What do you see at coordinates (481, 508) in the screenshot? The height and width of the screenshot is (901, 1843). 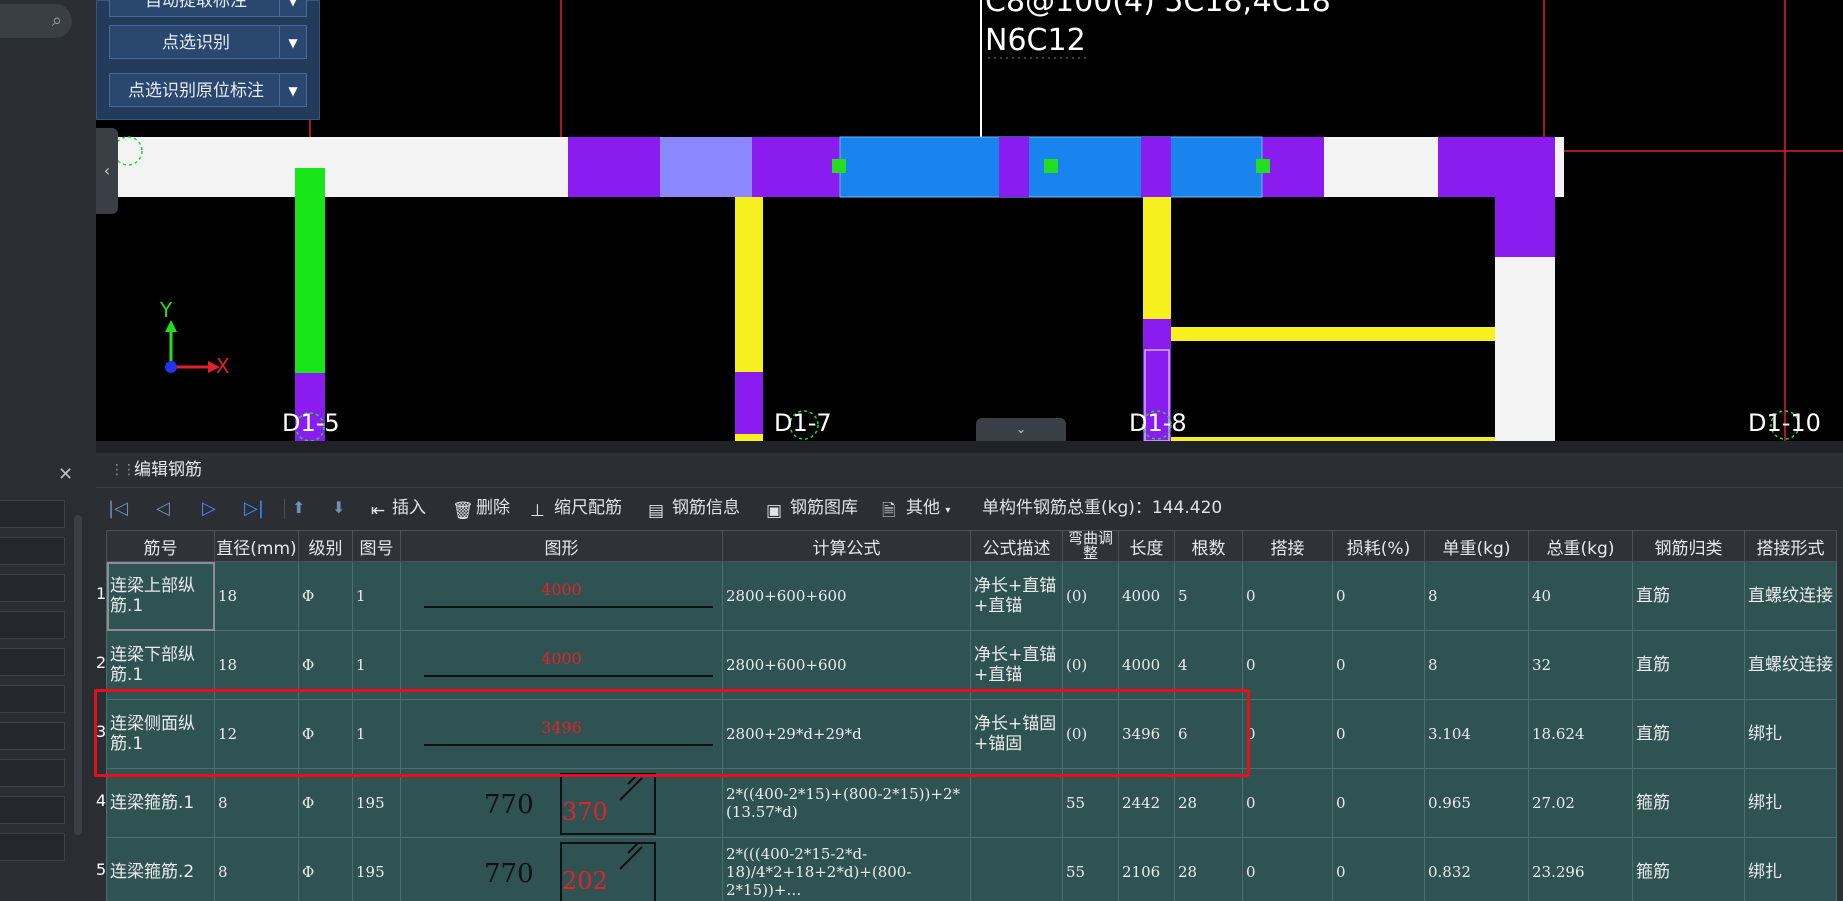 I see `delete-button: 🗑 删除` at bounding box center [481, 508].